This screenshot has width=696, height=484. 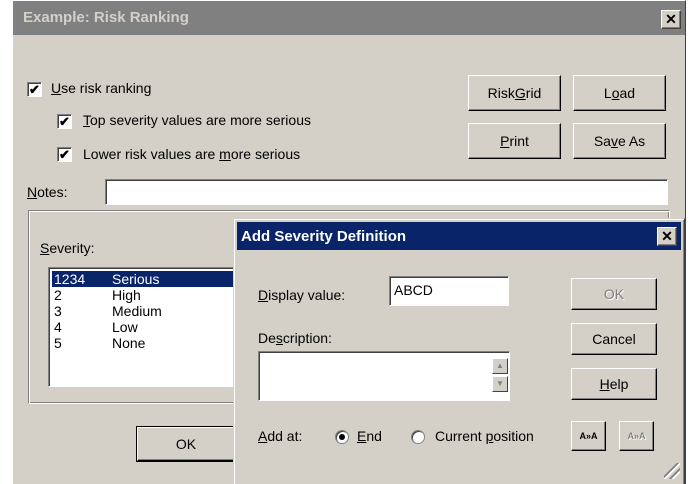 What do you see at coordinates (191, 154) in the screenshot?
I see `lower-risk-label: Lower risk values are more serious` at bounding box center [191, 154].